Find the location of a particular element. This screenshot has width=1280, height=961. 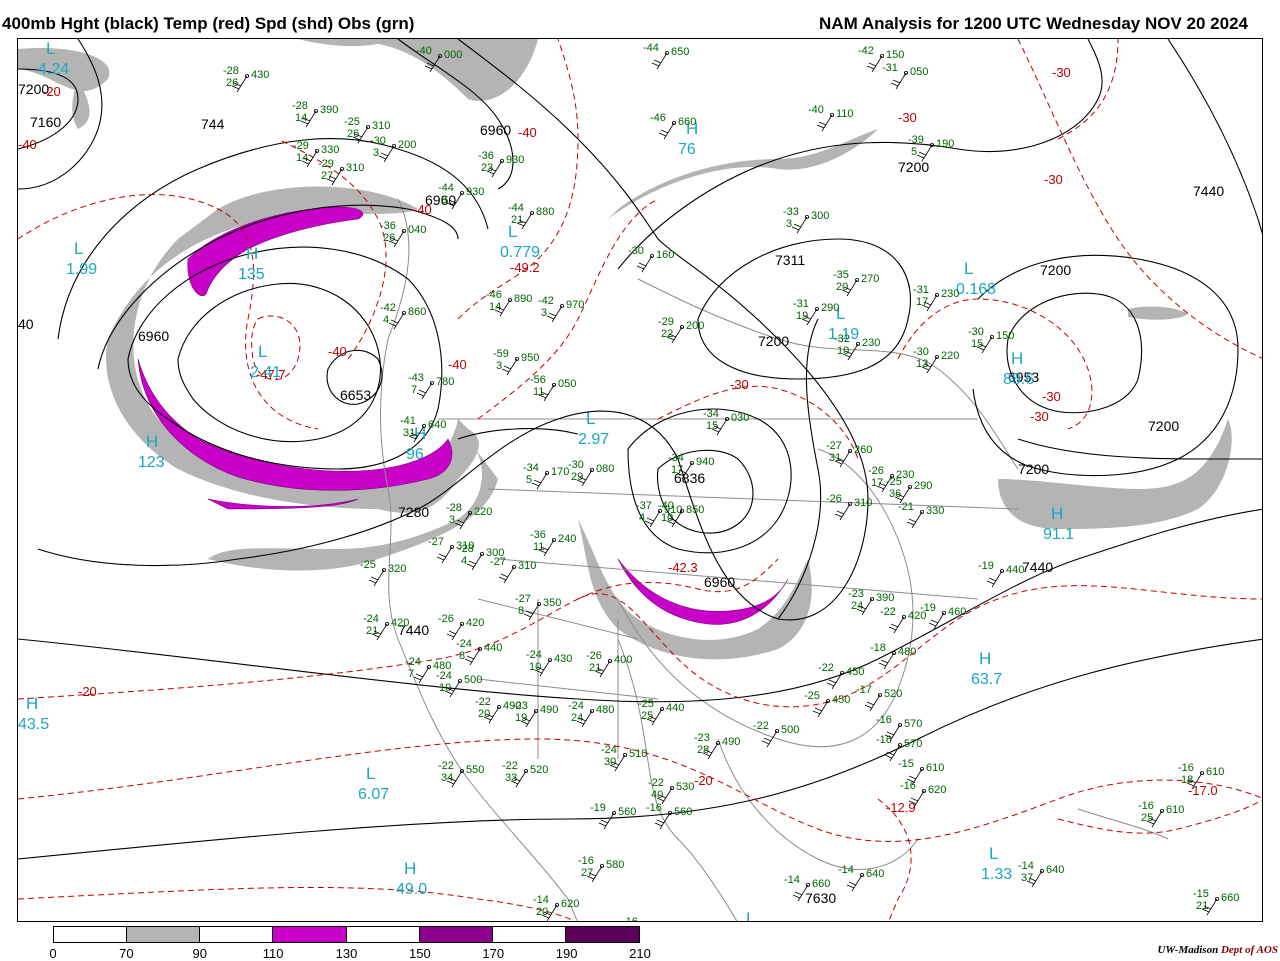

obs-temperature: -19 is located at coordinates (986, 566).